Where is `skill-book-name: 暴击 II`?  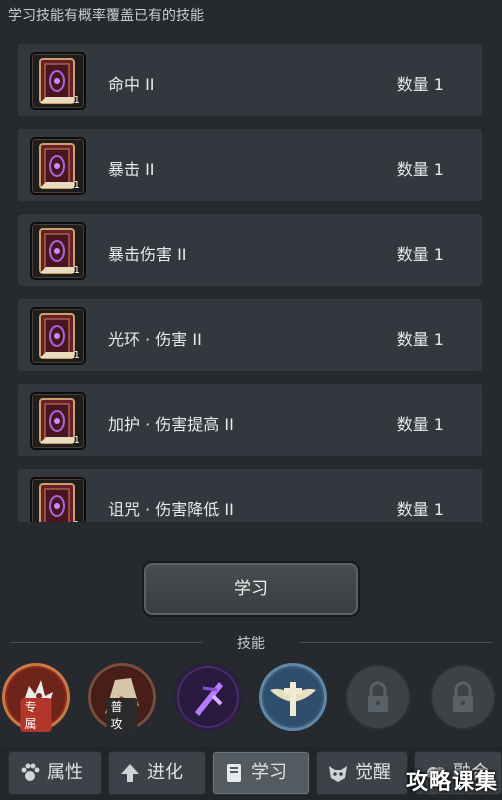 skill-book-name: 暴击 II is located at coordinates (131, 169).